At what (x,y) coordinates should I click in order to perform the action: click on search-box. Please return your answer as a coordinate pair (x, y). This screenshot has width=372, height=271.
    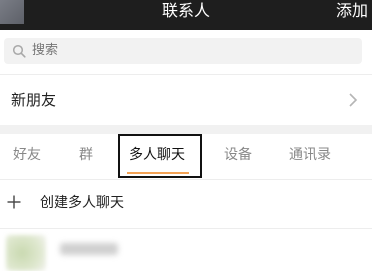
    Looking at the image, I should click on (183, 51).